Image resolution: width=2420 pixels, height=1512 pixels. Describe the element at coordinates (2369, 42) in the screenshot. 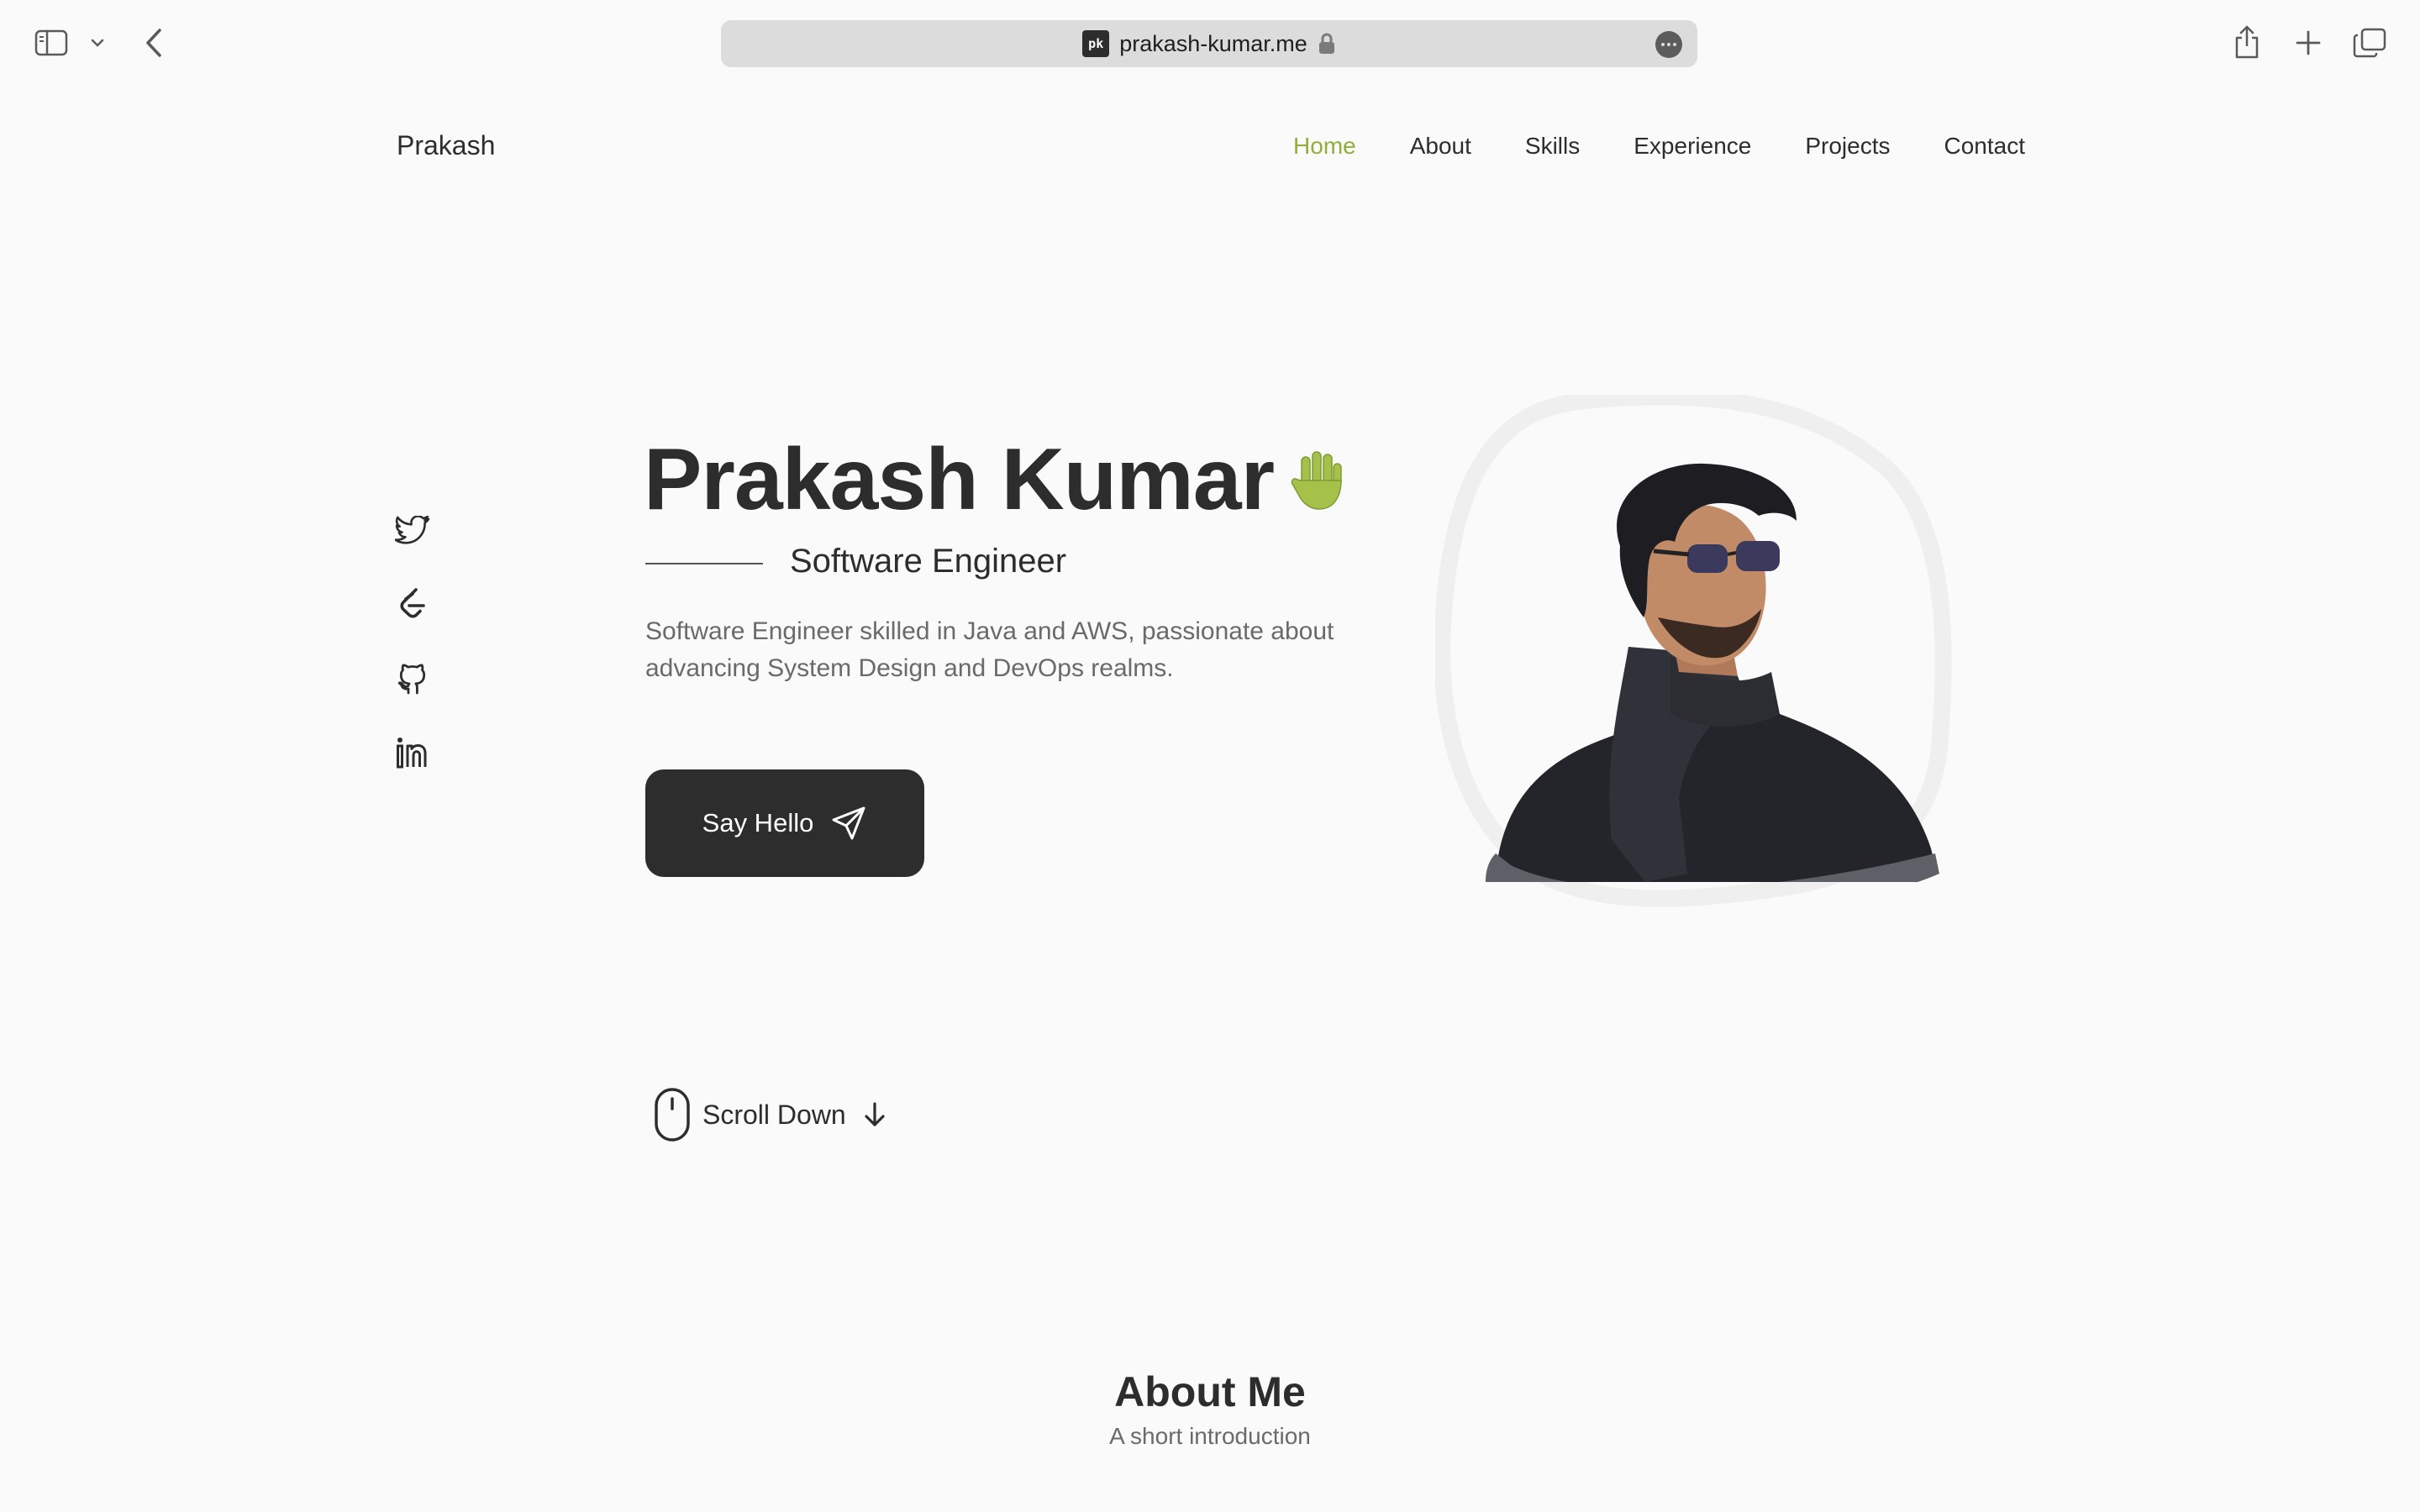

I see `tab-overview-icon` at that location.